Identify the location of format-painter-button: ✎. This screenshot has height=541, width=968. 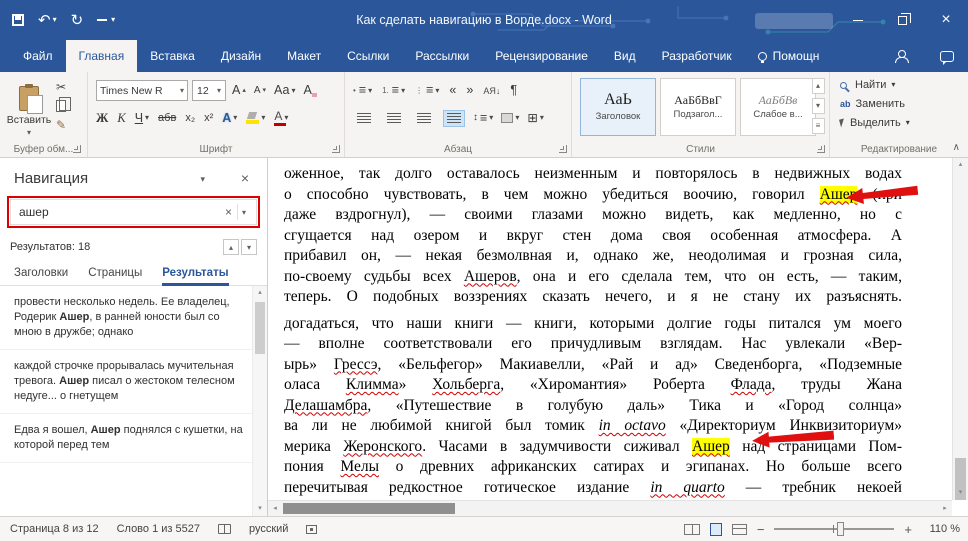
(61, 125).